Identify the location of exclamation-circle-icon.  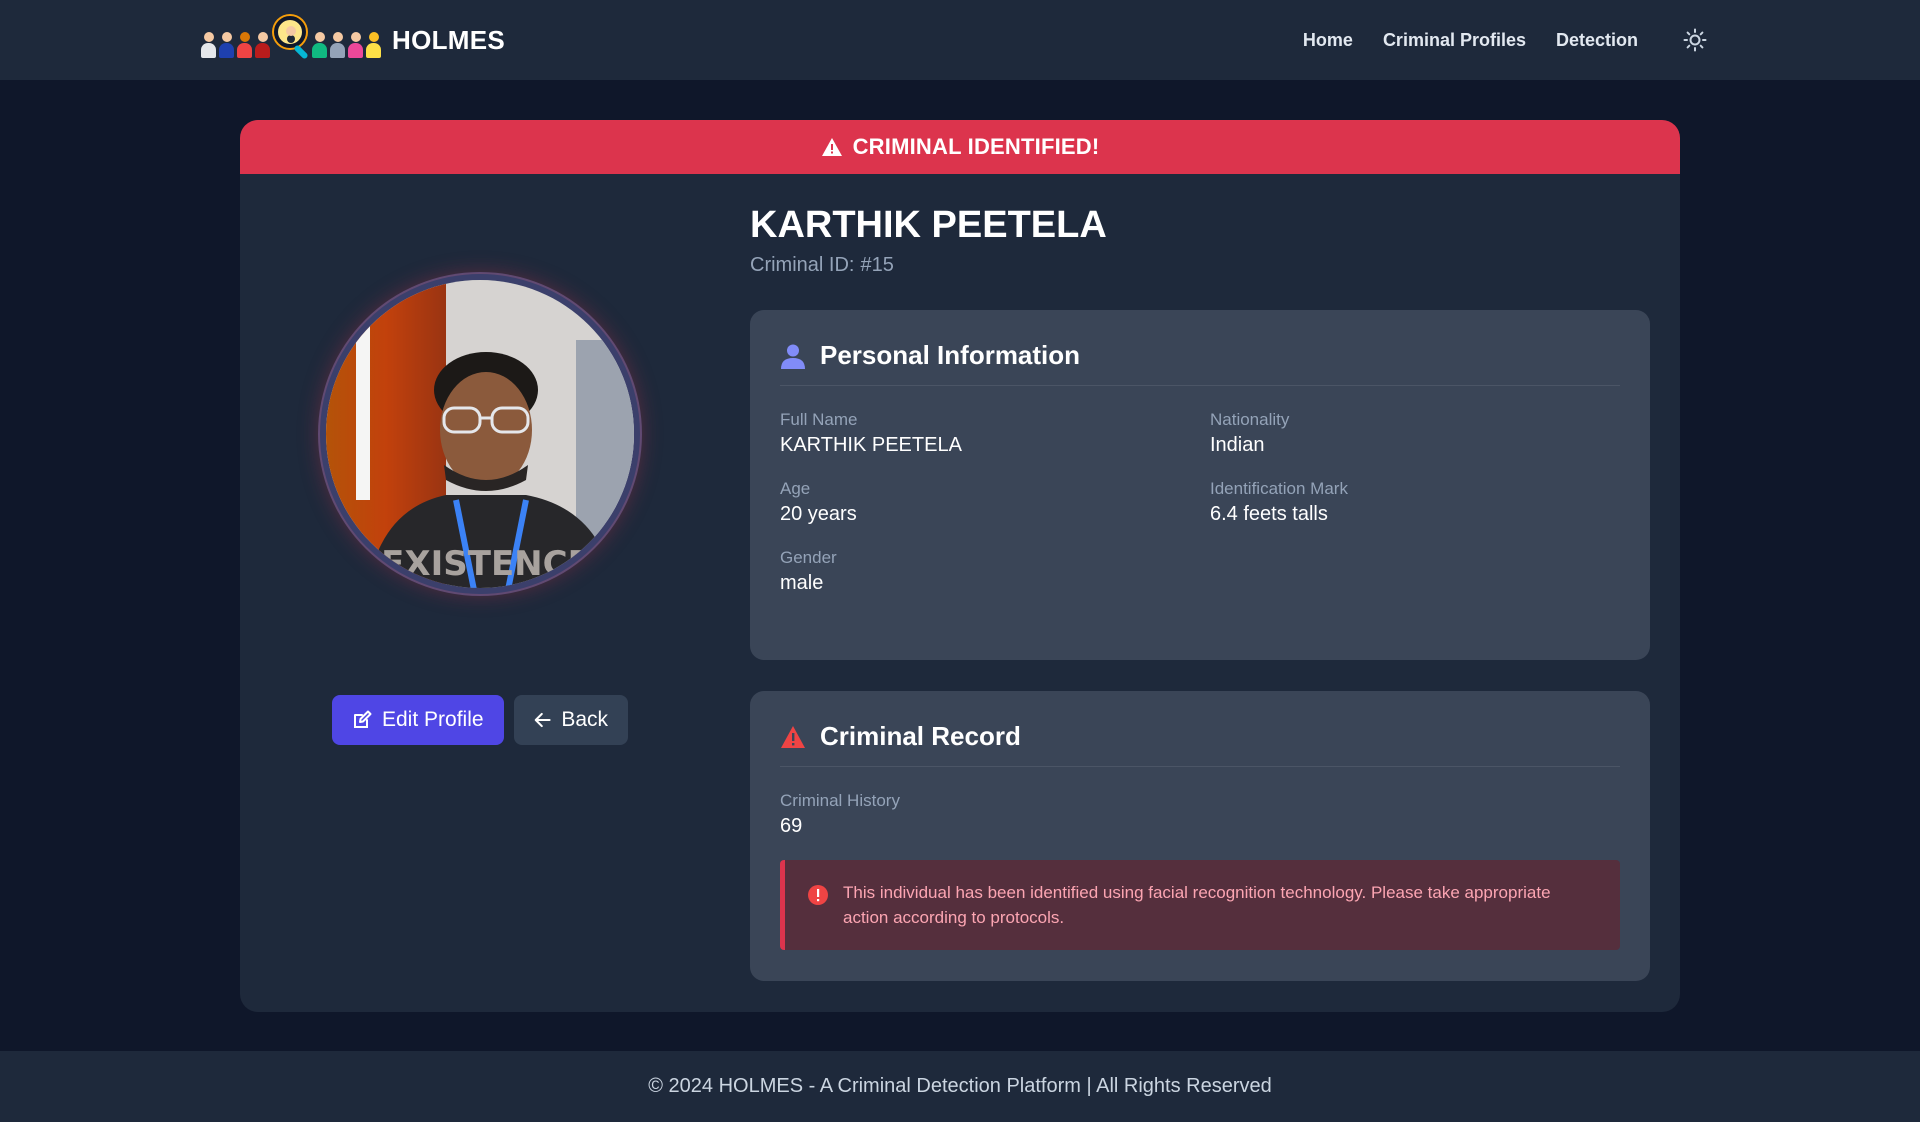
(818, 895).